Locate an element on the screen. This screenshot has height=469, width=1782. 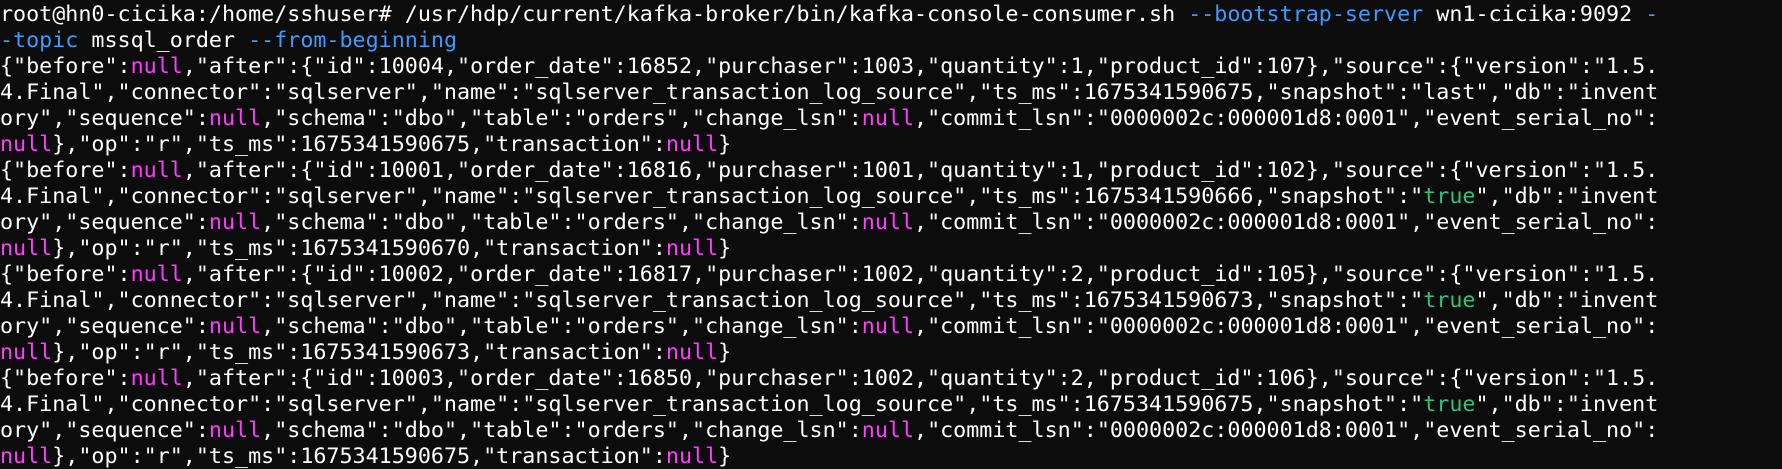
cli-flag: --bootstrap-server is located at coordinates (1306, 14).